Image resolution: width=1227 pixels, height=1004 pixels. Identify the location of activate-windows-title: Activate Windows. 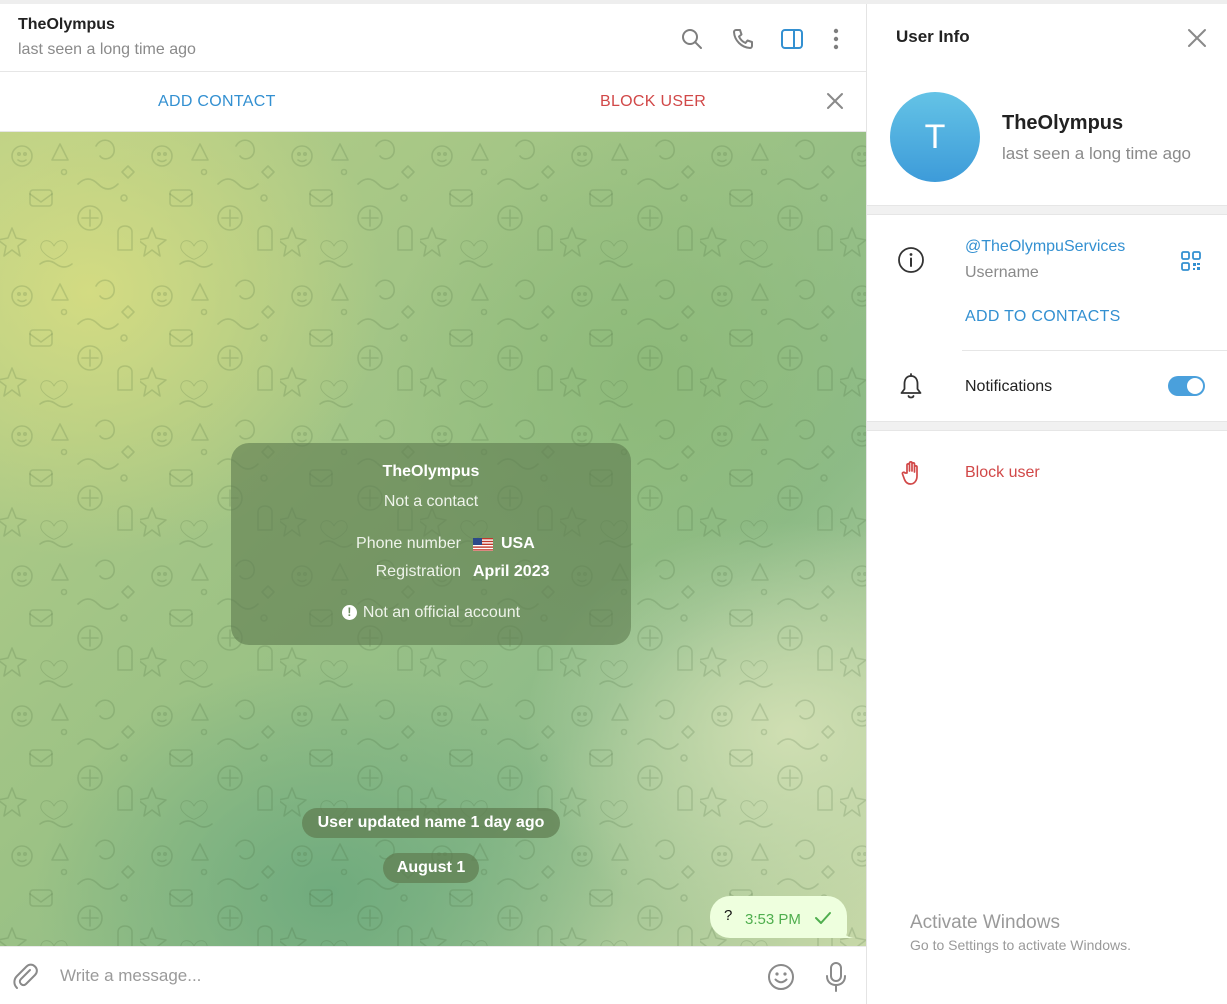
(985, 922).